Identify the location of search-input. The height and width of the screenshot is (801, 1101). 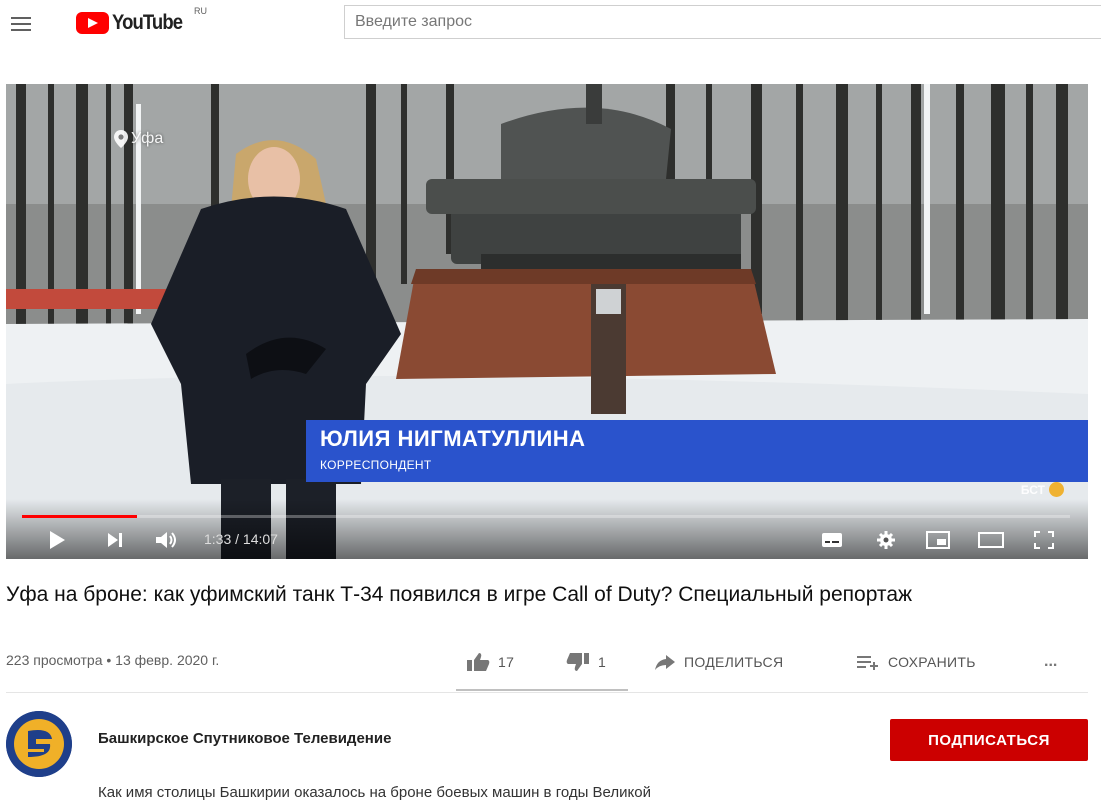
(723, 22).